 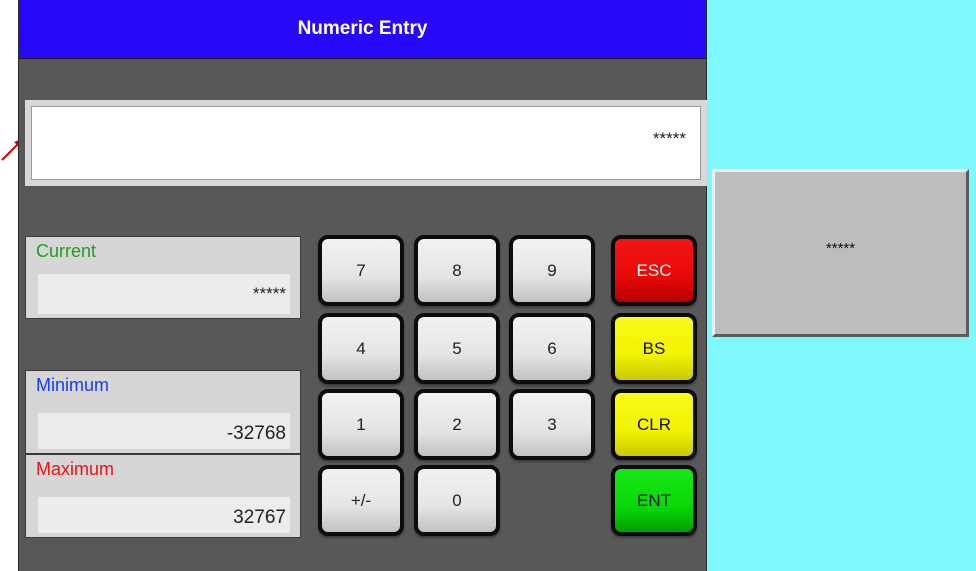 I want to click on backspace-button: BS, so click(x=654, y=348).